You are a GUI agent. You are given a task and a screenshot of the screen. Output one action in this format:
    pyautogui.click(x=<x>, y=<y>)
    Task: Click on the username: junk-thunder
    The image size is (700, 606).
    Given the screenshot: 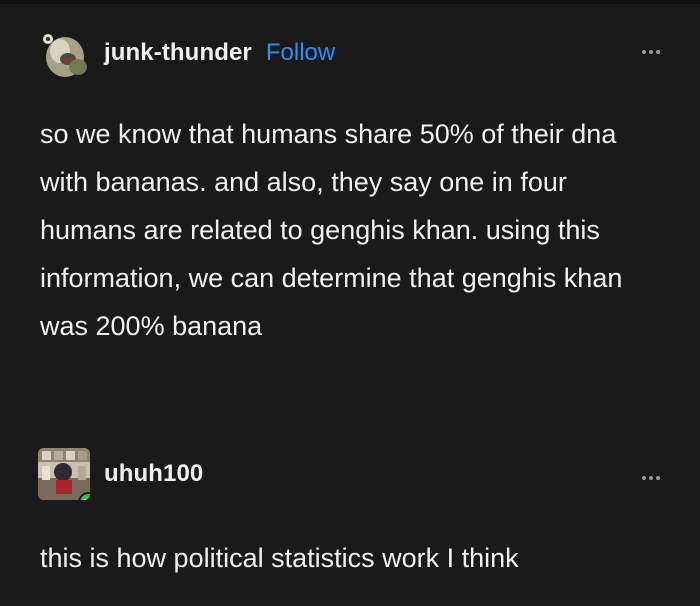 What is the action you would take?
    pyautogui.click(x=178, y=53)
    